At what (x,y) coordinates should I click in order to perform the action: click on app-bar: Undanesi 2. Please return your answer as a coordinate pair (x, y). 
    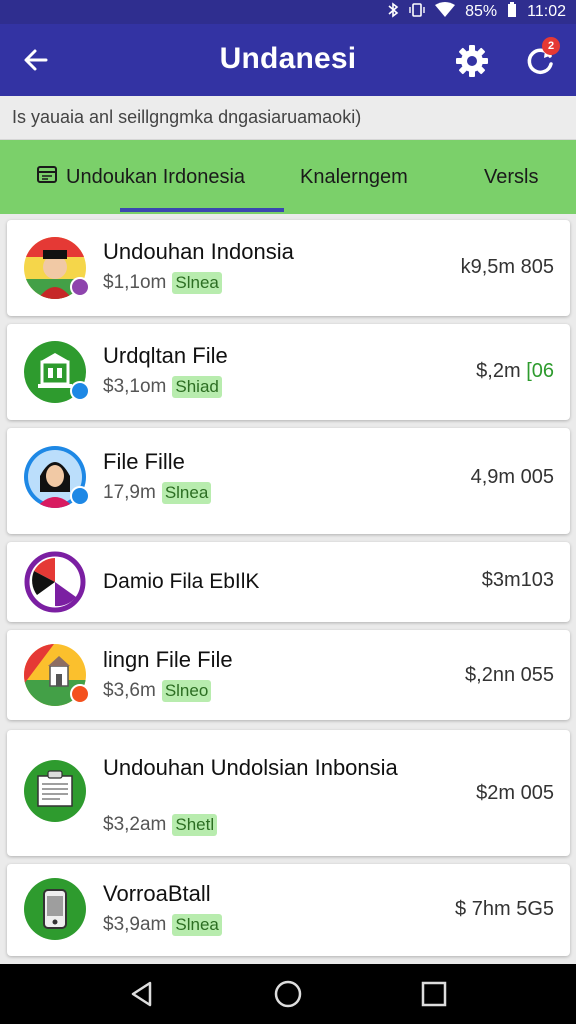
    Looking at the image, I should click on (288, 60).